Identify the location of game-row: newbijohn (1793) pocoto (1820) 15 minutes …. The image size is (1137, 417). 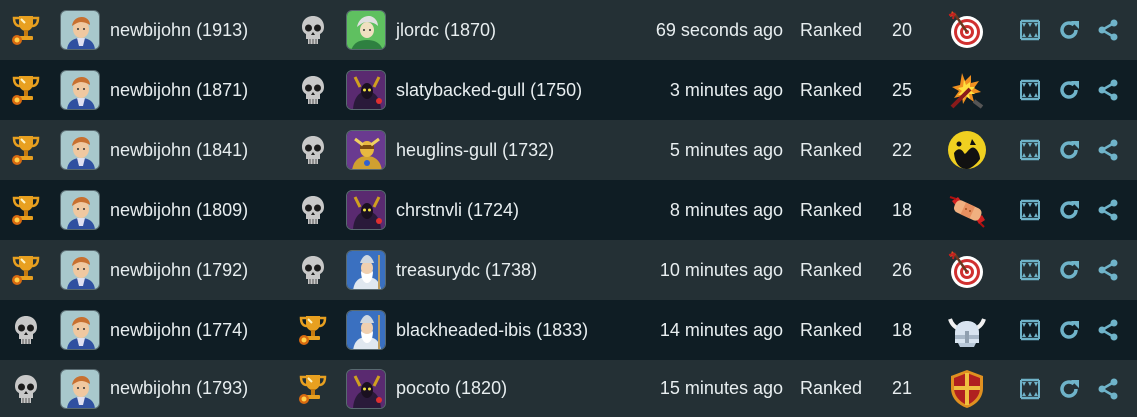
(568, 388).